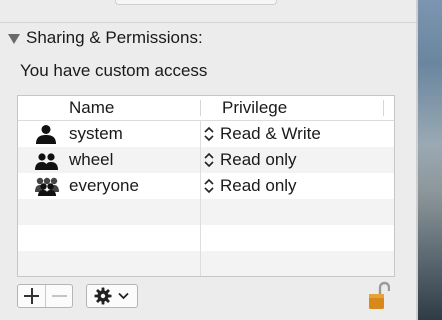 Image resolution: width=442 pixels, height=320 pixels. I want to click on section-title: Sharing & Permissions:, so click(114, 37).